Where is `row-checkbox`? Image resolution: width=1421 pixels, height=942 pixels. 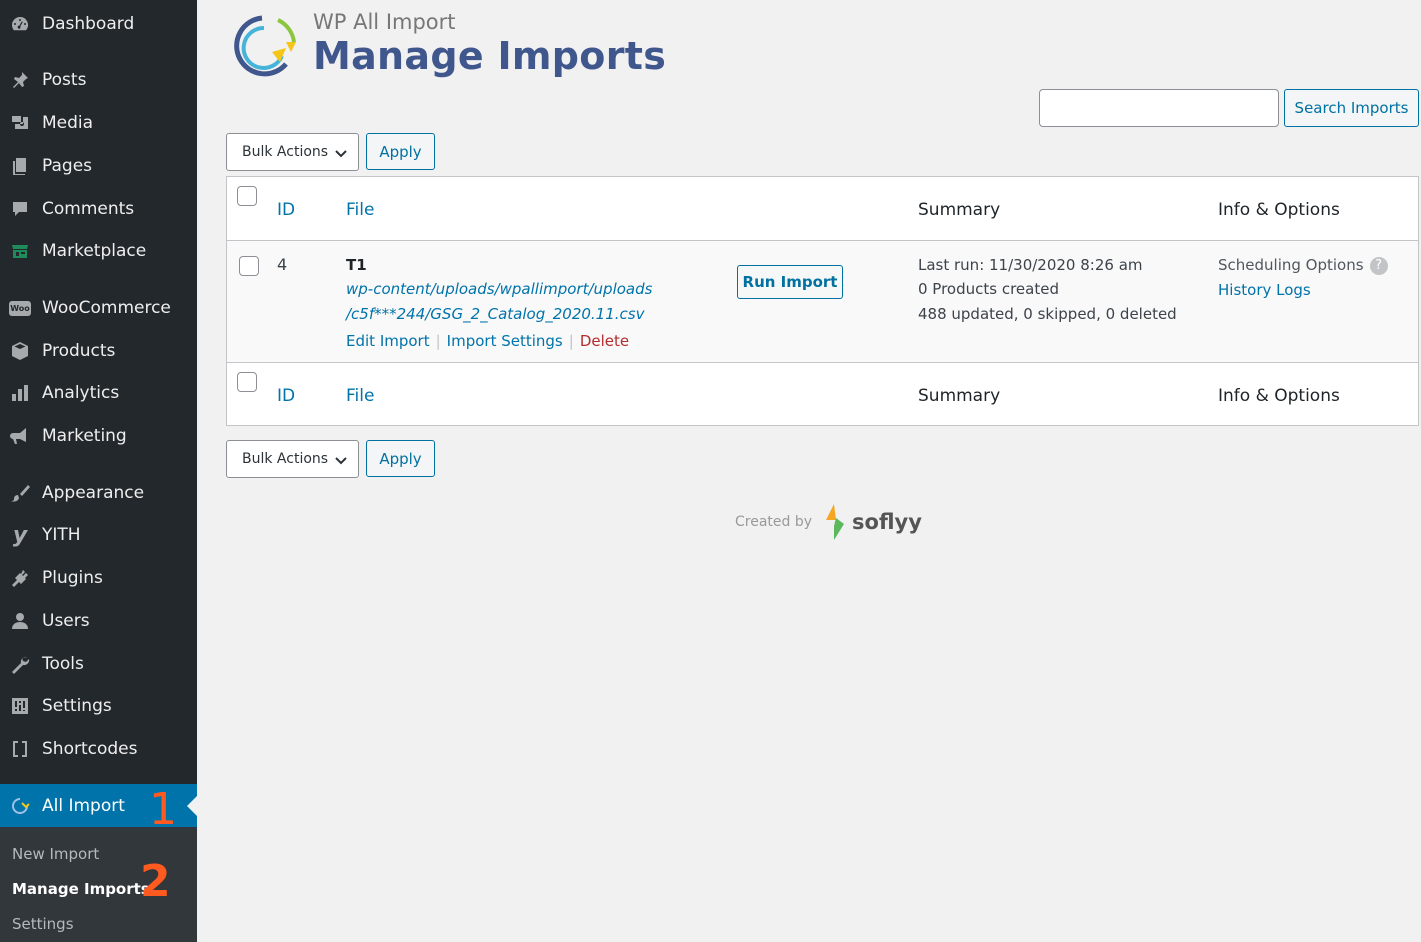
row-checkbox is located at coordinates (249, 266).